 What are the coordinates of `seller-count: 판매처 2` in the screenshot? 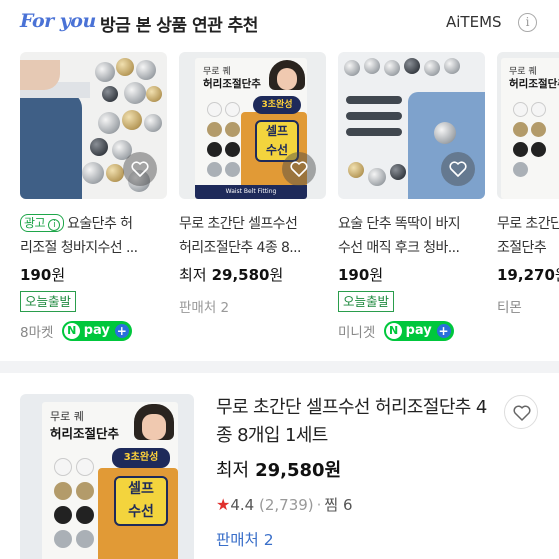 It's located at (204, 306).